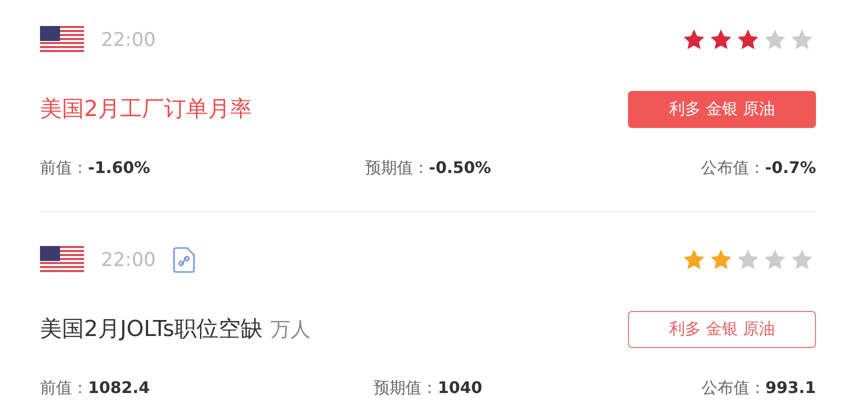 This screenshot has width=851, height=400. What do you see at coordinates (460, 387) in the screenshot?
I see `value-number: 1040` at bounding box center [460, 387].